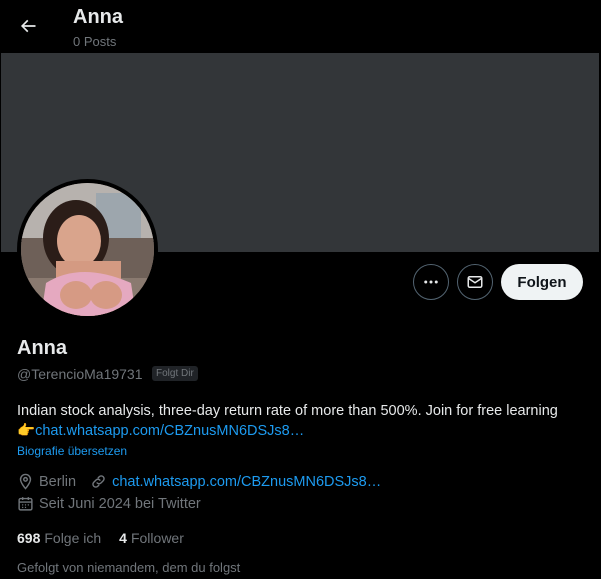 The image size is (601, 579). What do you see at coordinates (120, 503) in the screenshot?
I see `join-date: Seit Juni 2024 bei Twitter` at bounding box center [120, 503].